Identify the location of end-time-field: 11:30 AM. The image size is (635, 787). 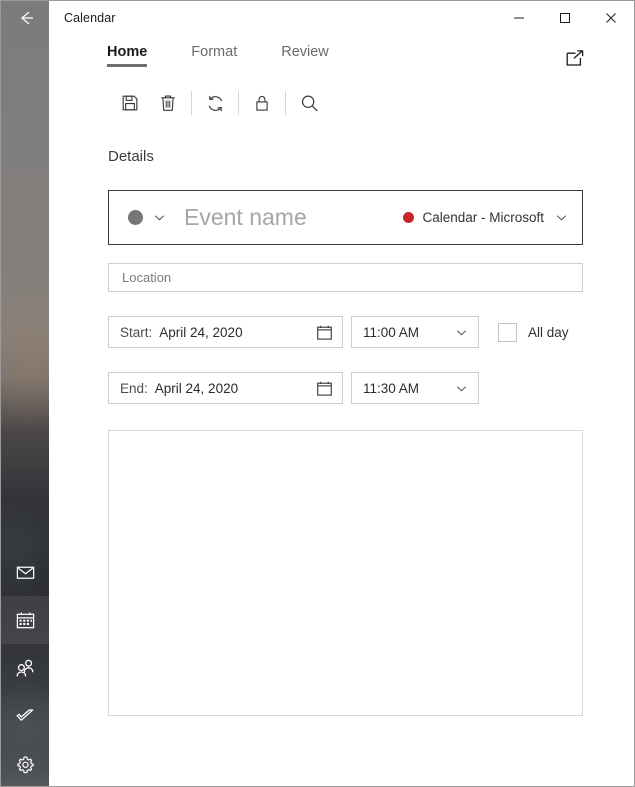
(415, 388).